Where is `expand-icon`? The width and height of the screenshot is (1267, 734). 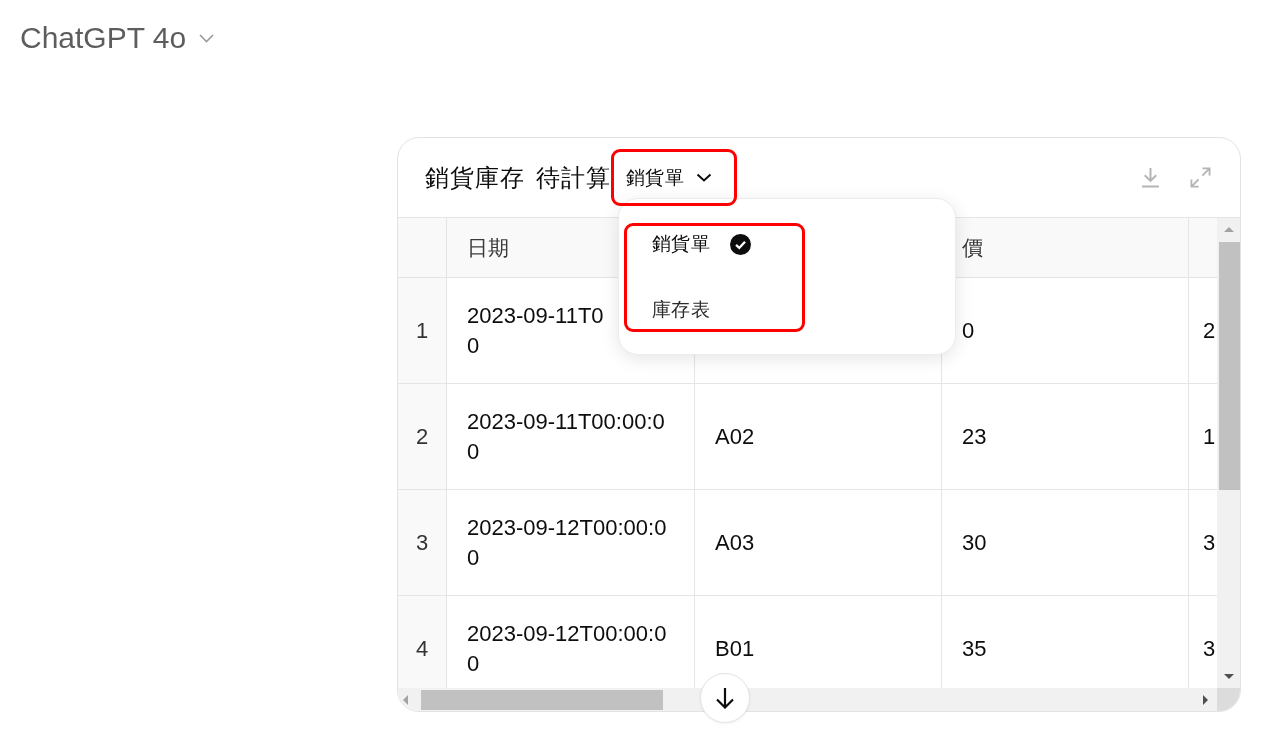 expand-icon is located at coordinates (1200, 177).